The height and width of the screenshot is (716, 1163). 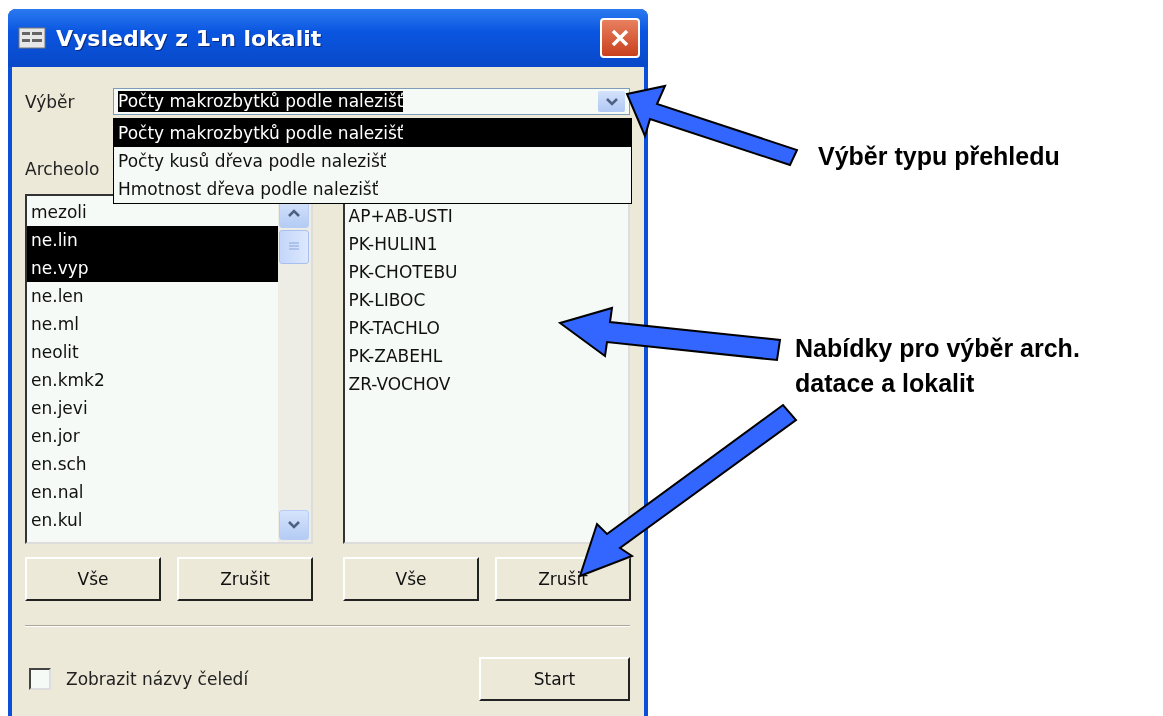 What do you see at coordinates (372, 133) in the screenshot?
I see `dropdown-option: Počty makrozbytků podle nalezišť` at bounding box center [372, 133].